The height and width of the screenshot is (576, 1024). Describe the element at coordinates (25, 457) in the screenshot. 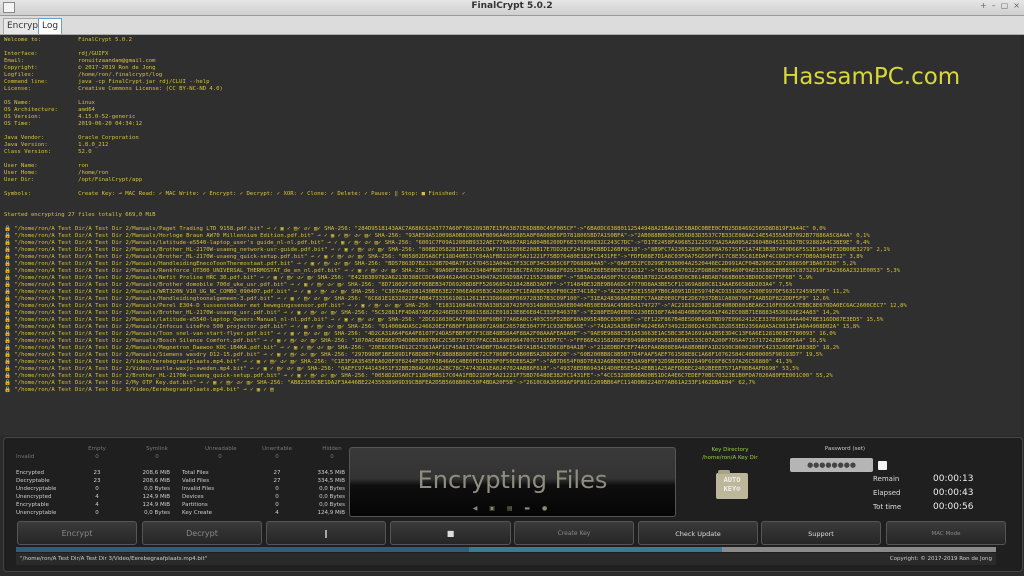

I see `stats-invalid-label: Invalid` at that location.